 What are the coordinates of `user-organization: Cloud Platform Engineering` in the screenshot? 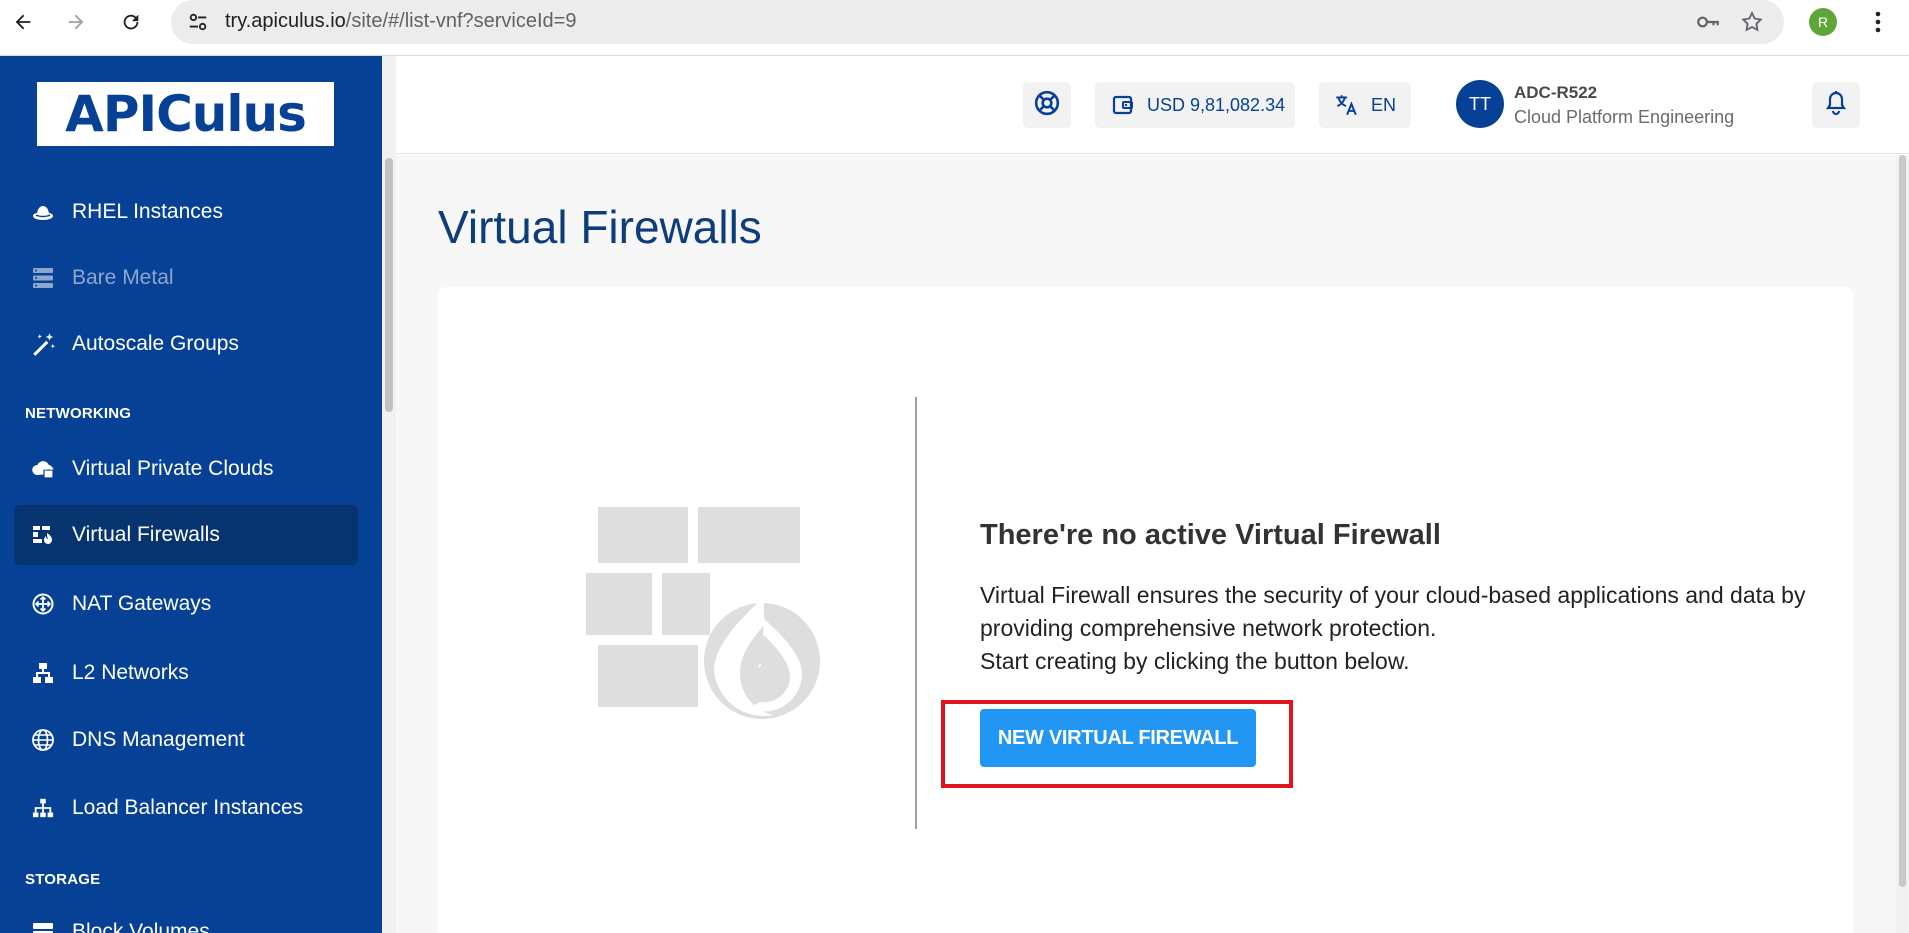 It's located at (1624, 117).